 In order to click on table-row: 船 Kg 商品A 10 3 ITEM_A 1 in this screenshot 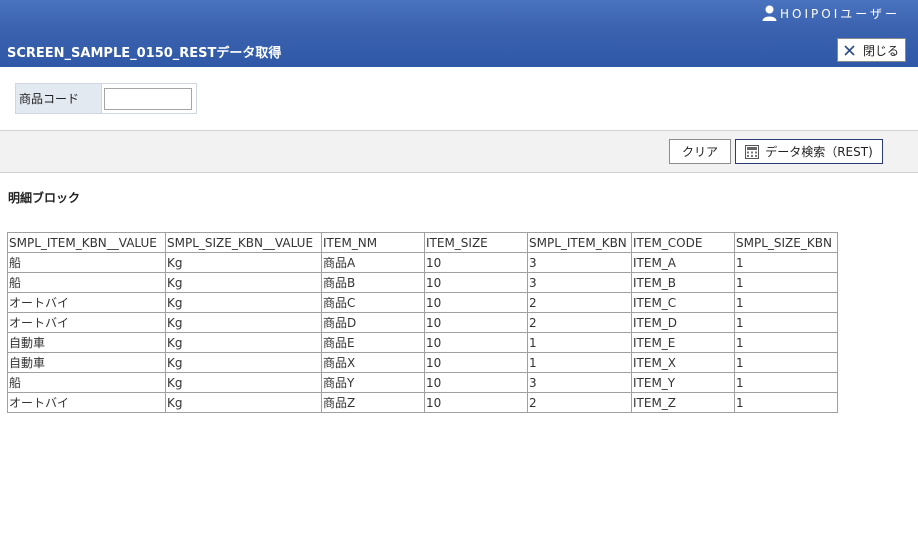, I will do `click(422, 262)`.